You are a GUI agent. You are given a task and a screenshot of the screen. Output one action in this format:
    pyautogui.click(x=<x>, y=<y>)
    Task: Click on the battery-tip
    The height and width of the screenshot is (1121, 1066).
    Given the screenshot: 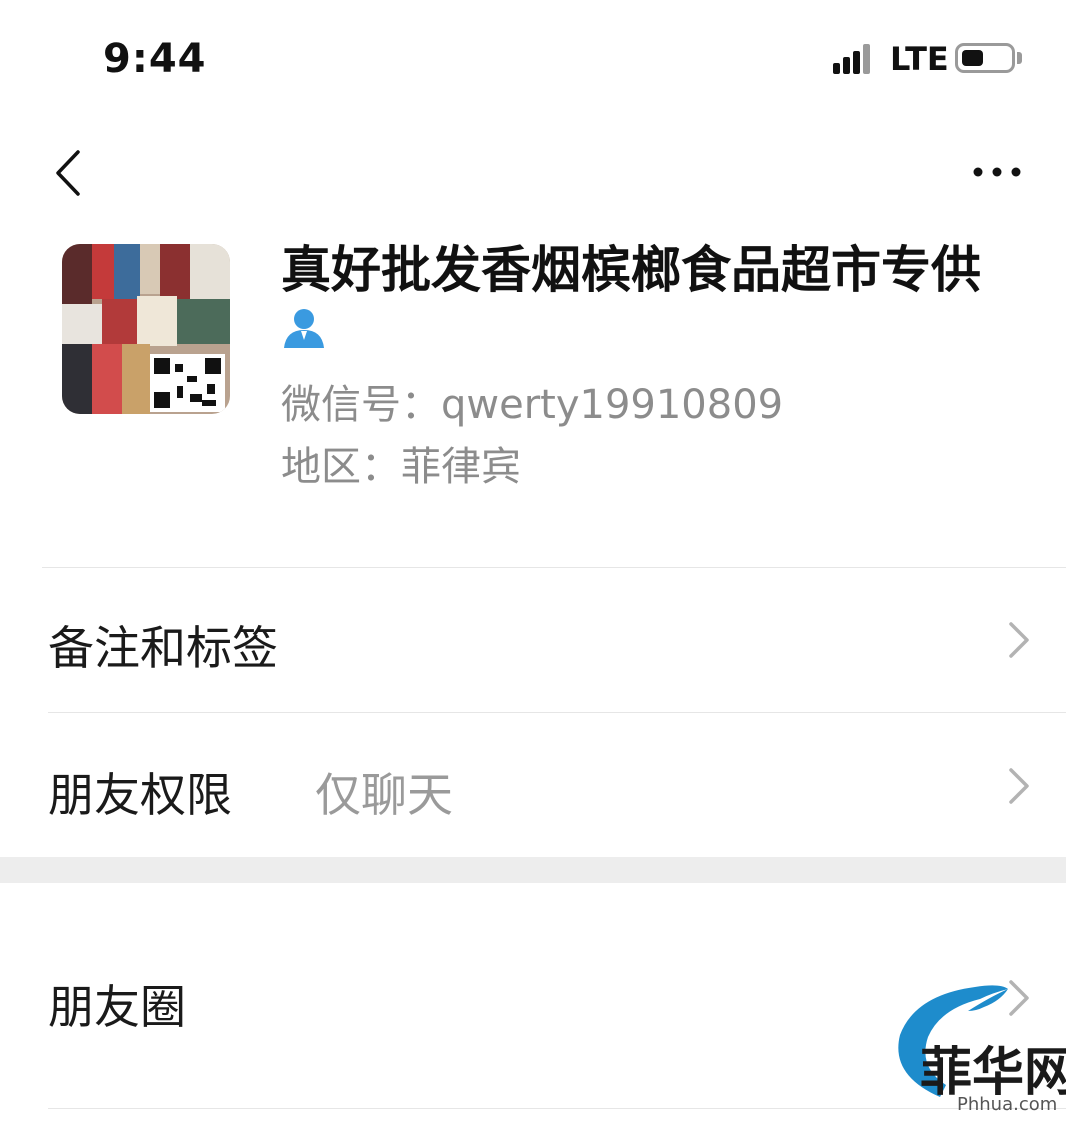 What is the action you would take?
    pyautogui.click(x=1019, y=58)
    